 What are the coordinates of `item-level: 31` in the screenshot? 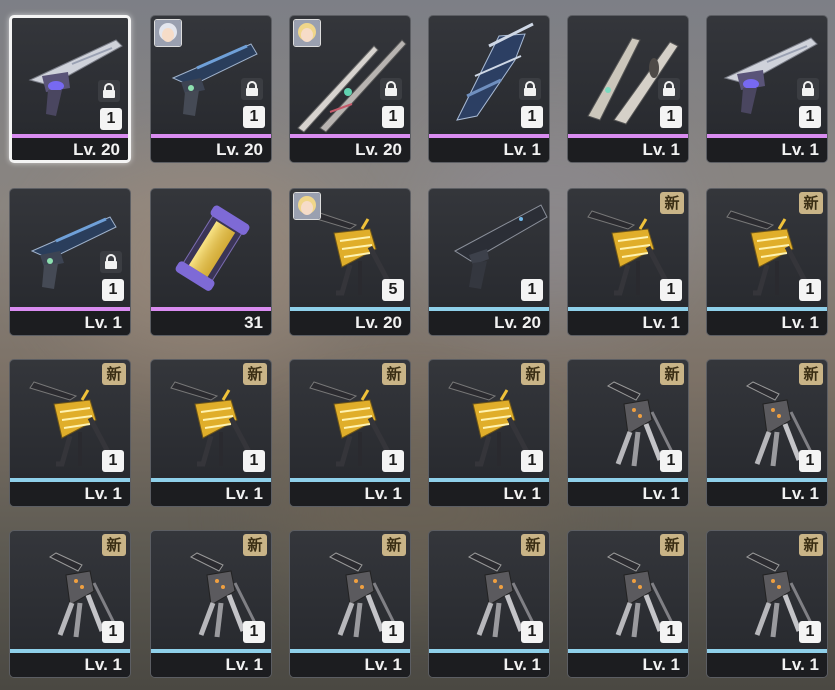 It's located at (211, 323).